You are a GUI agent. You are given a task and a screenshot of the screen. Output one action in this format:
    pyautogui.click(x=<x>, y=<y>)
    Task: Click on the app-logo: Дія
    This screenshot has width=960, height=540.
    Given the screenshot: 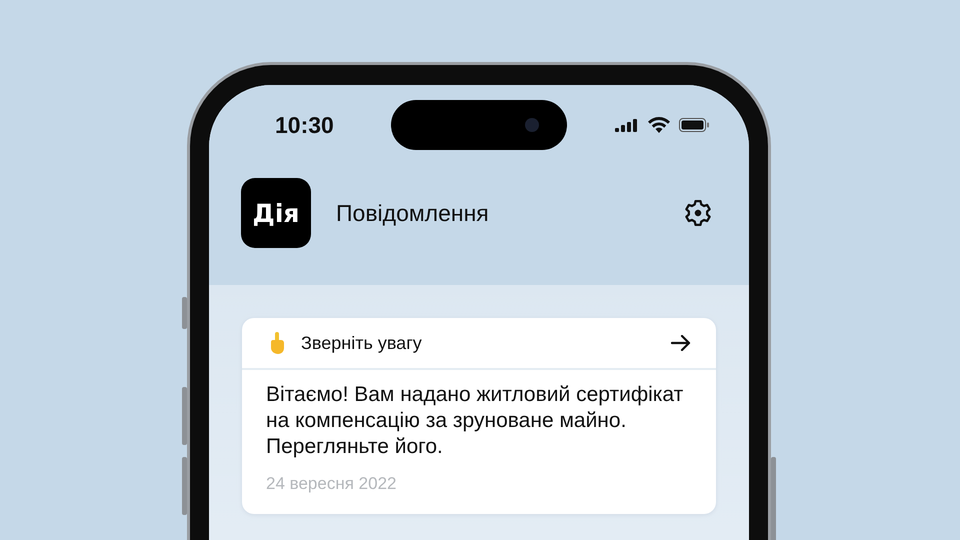 What is the action you would take?
    pyautogui.click(x=276, y=213)
    